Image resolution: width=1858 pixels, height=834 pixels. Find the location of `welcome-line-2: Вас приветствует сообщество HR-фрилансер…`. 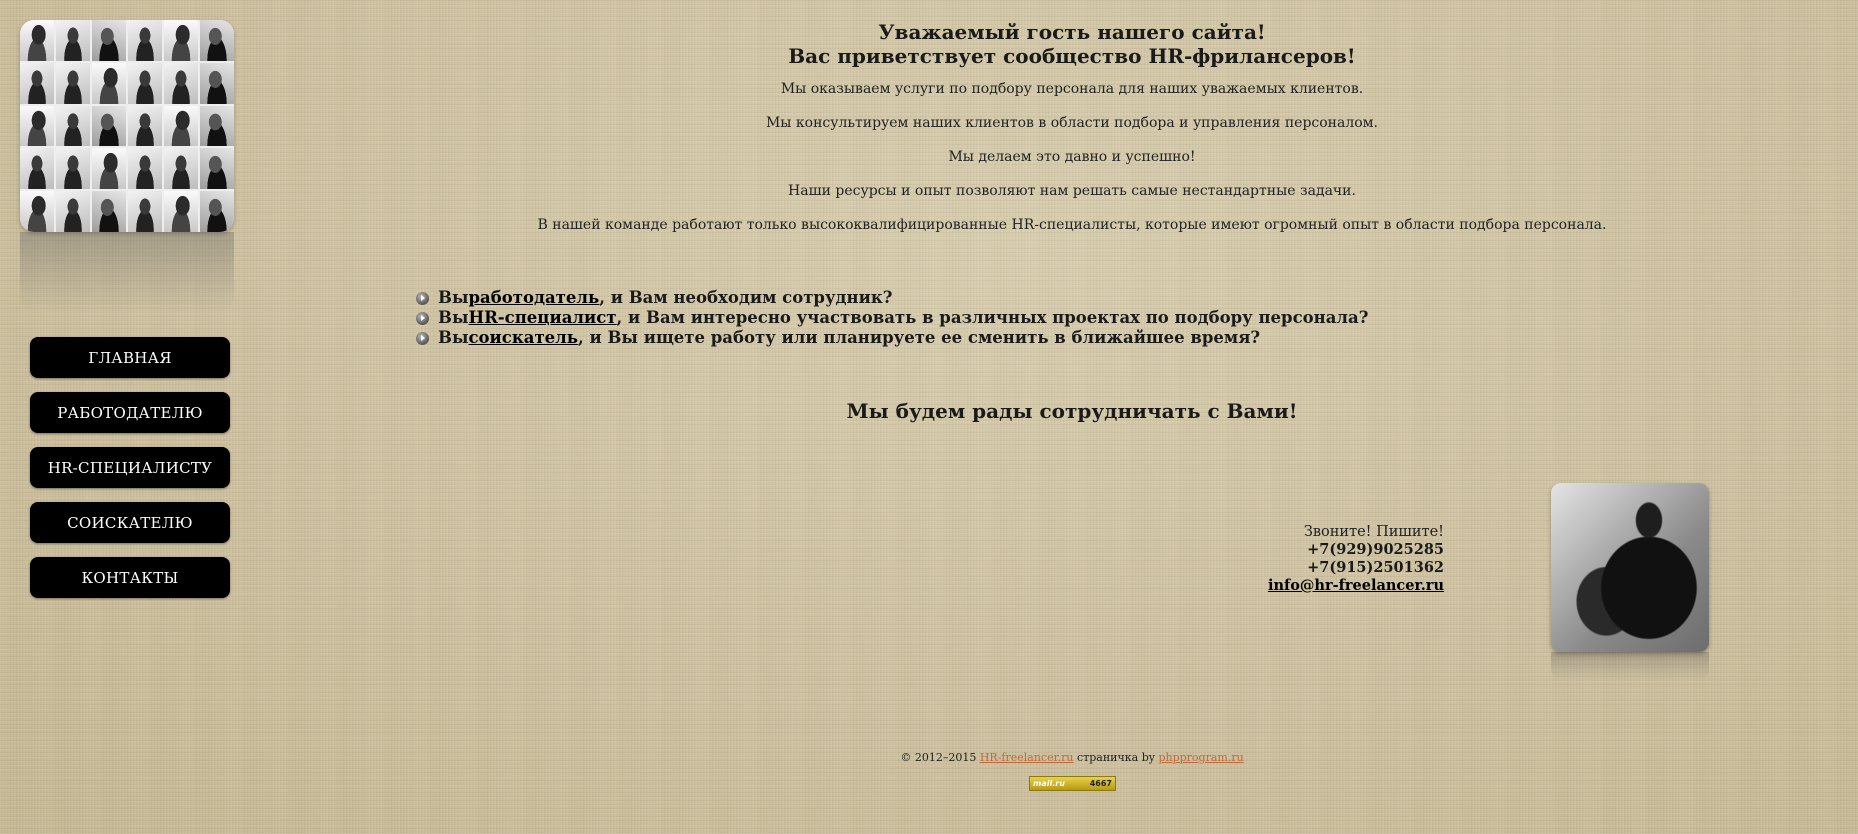

welcome-line-2: Вас приветствует сообщество HR-фрилансер… is located at coordinates (1072, 56).